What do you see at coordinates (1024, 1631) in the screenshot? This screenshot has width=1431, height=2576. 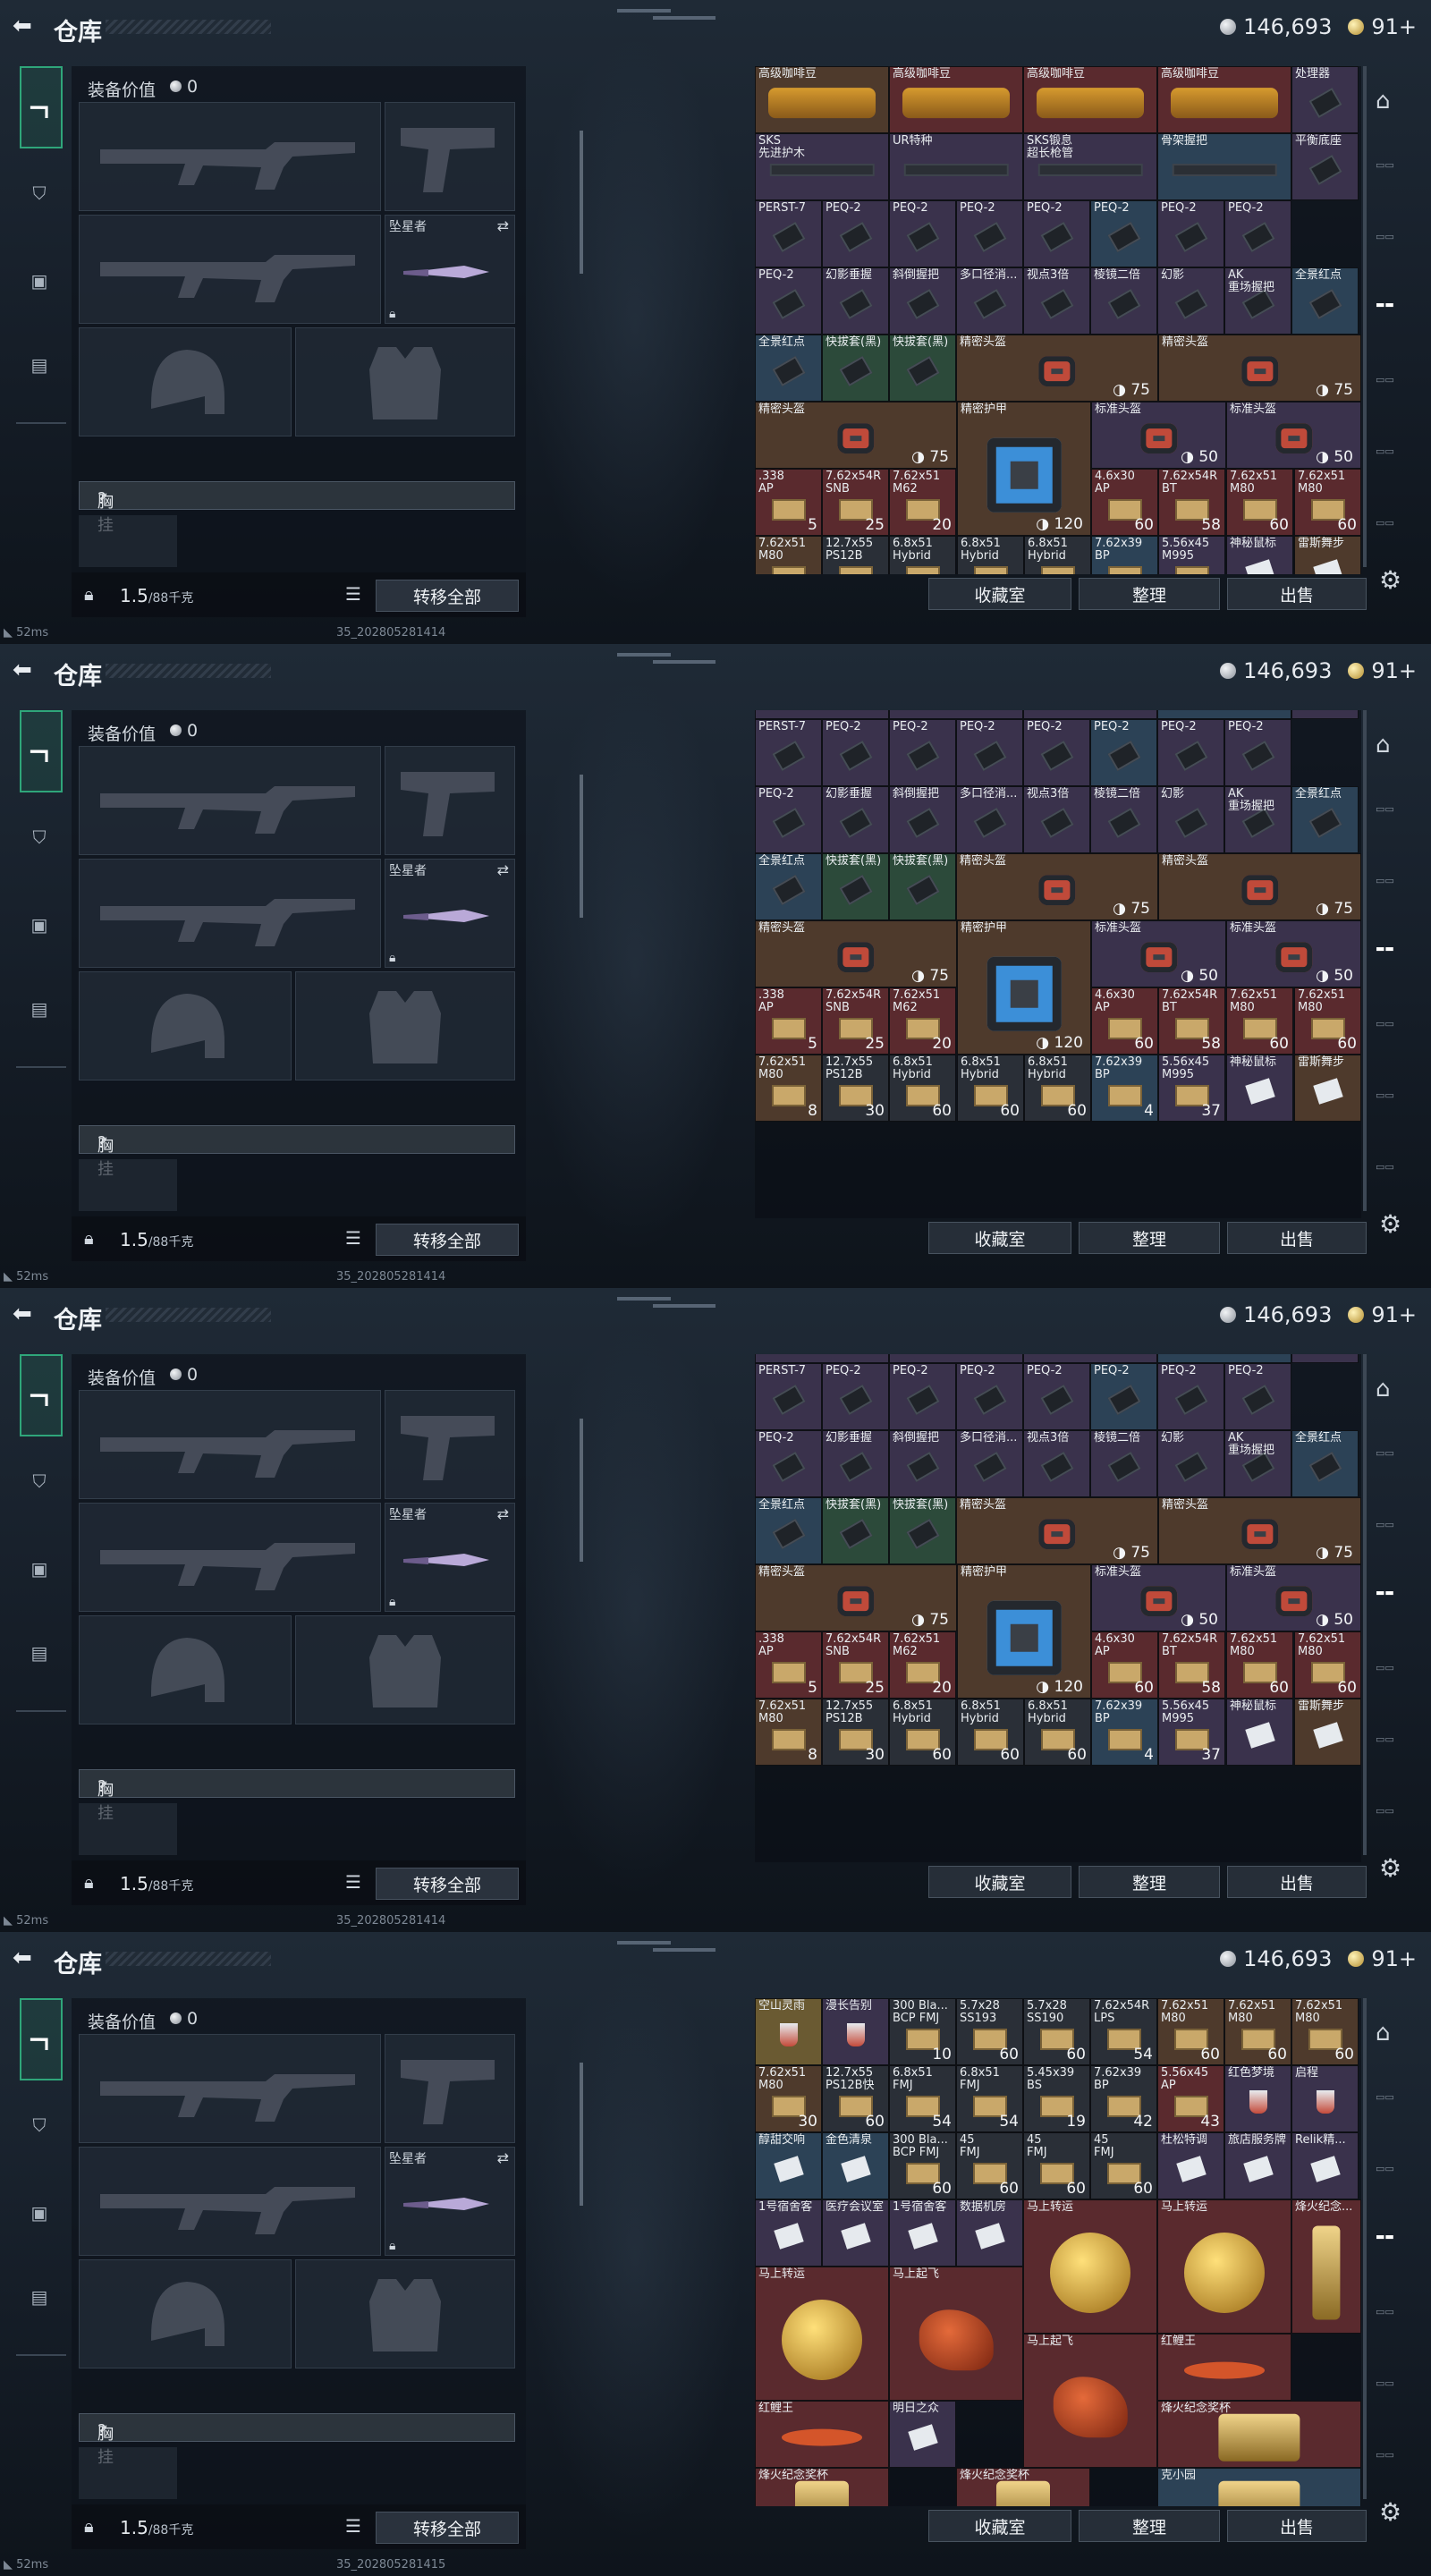 I see `inventory-item: 精密护甲 ◑ 120` at bounding box center [1024, 1631].